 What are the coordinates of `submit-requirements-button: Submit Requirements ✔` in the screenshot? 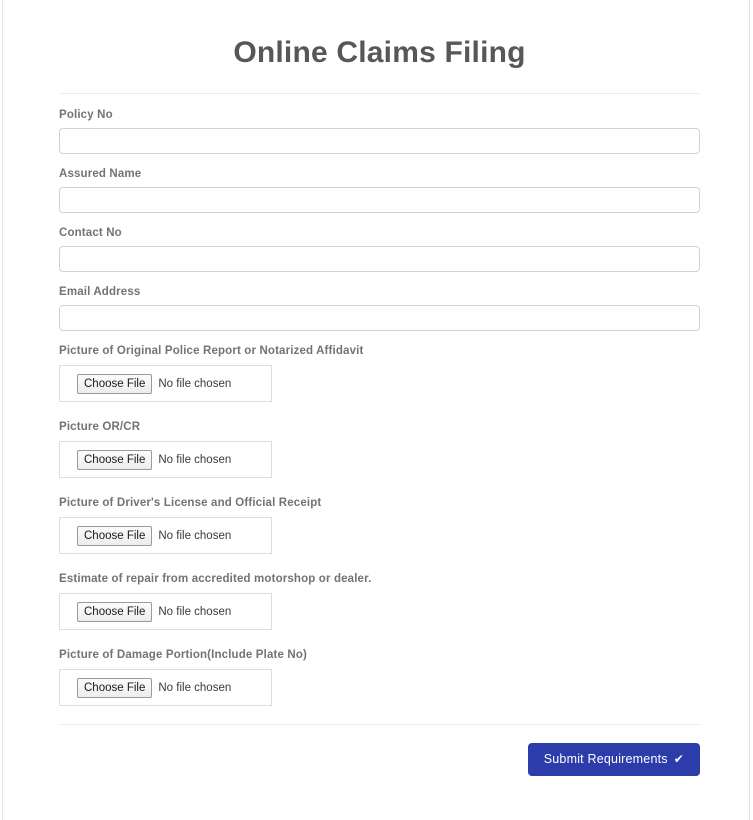 It's located at (613, 759).